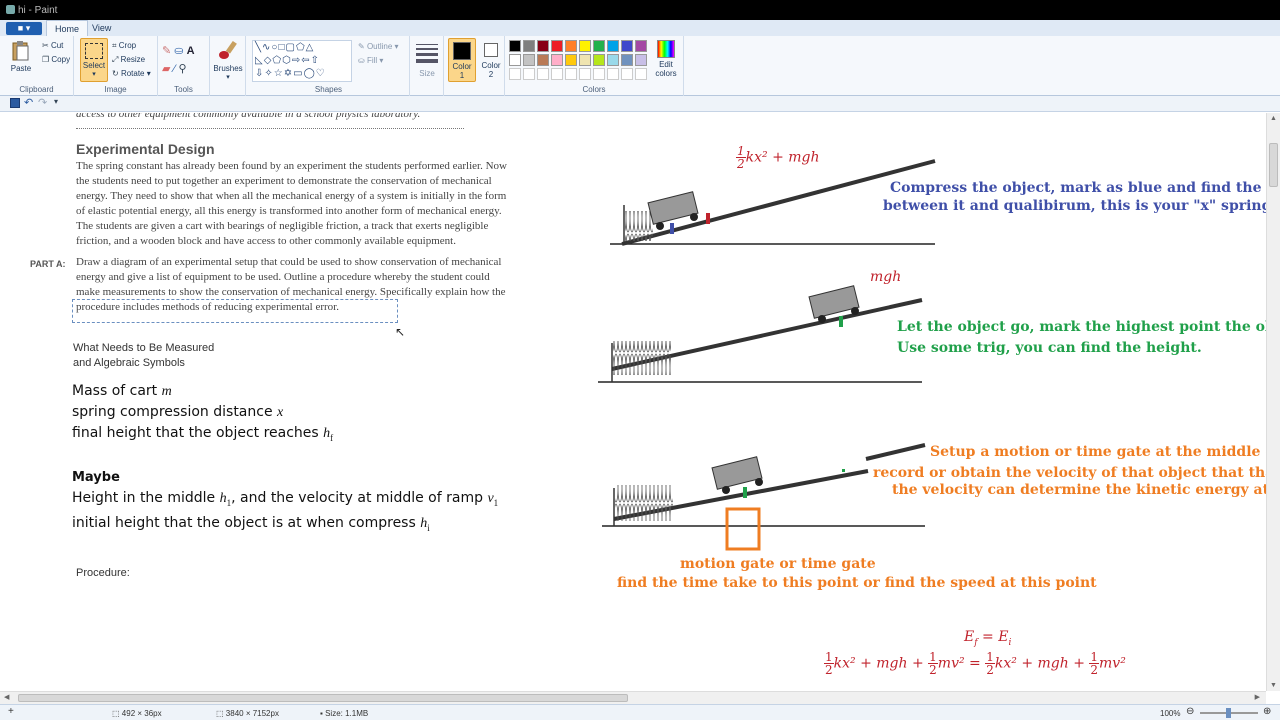 Image resolution: width=1280 pixels, height=720 pixels. Describe the element at coordinates (67, 28) in the screenshot. I see `tab-home: Home` at that location.